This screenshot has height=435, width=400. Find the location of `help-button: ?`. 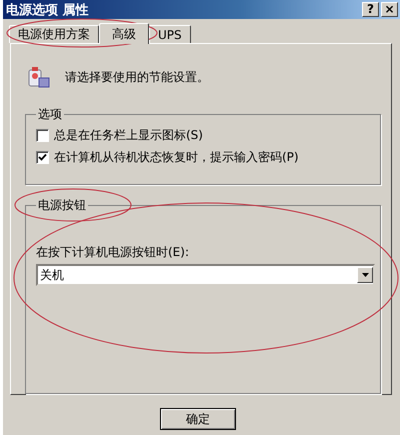

help-button: ? is located at coordinates (370, 9).